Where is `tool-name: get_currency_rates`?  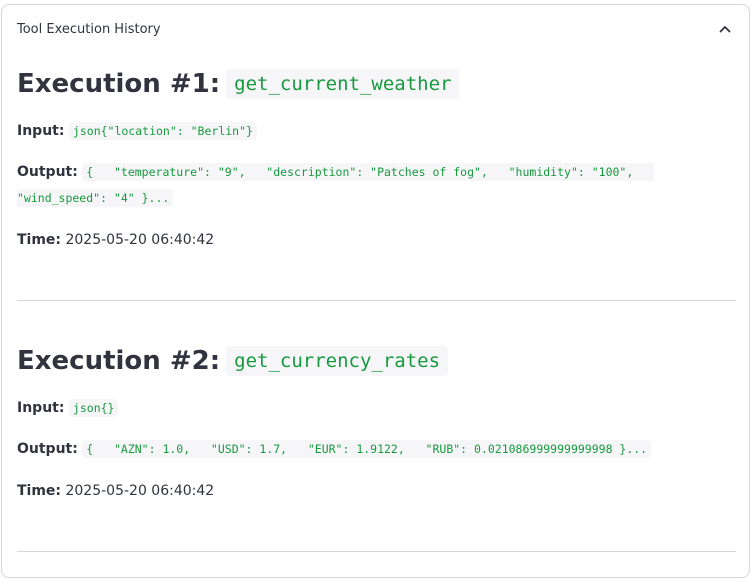
tool-name: get_currency_rates is located at coordinates (337, 361).